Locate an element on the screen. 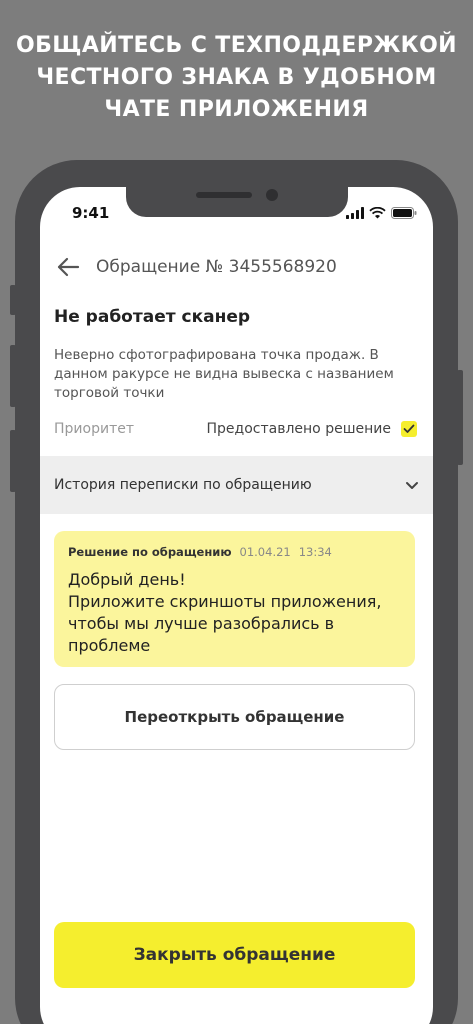 This screenshot has width=473, height=1024. phone-side-button-power is located at coordinates (460, 417).